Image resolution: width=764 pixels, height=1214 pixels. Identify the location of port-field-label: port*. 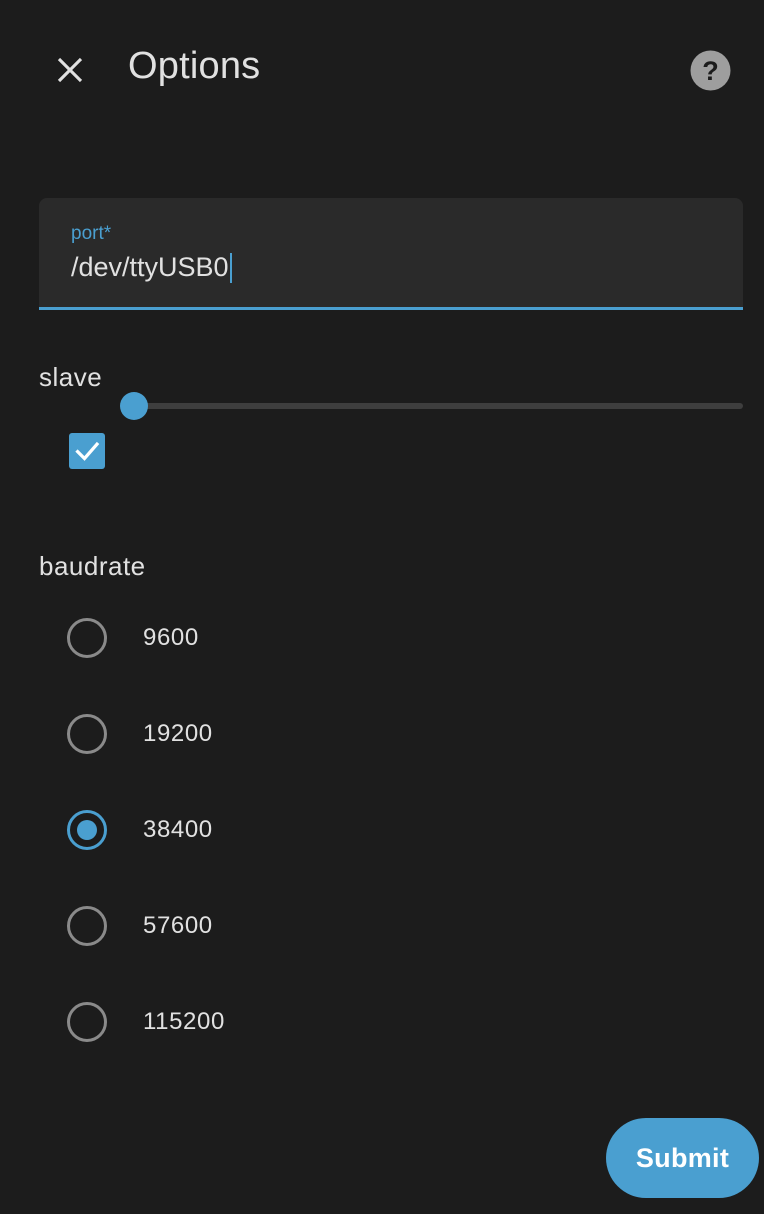
(91, 233).